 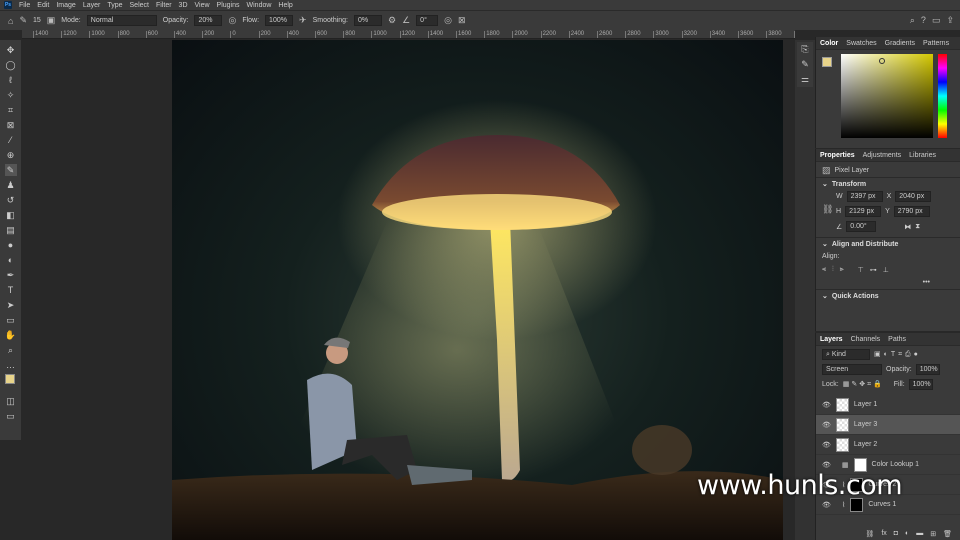 I want to click on type-tool-icon: T, so click(x=11, y=290).